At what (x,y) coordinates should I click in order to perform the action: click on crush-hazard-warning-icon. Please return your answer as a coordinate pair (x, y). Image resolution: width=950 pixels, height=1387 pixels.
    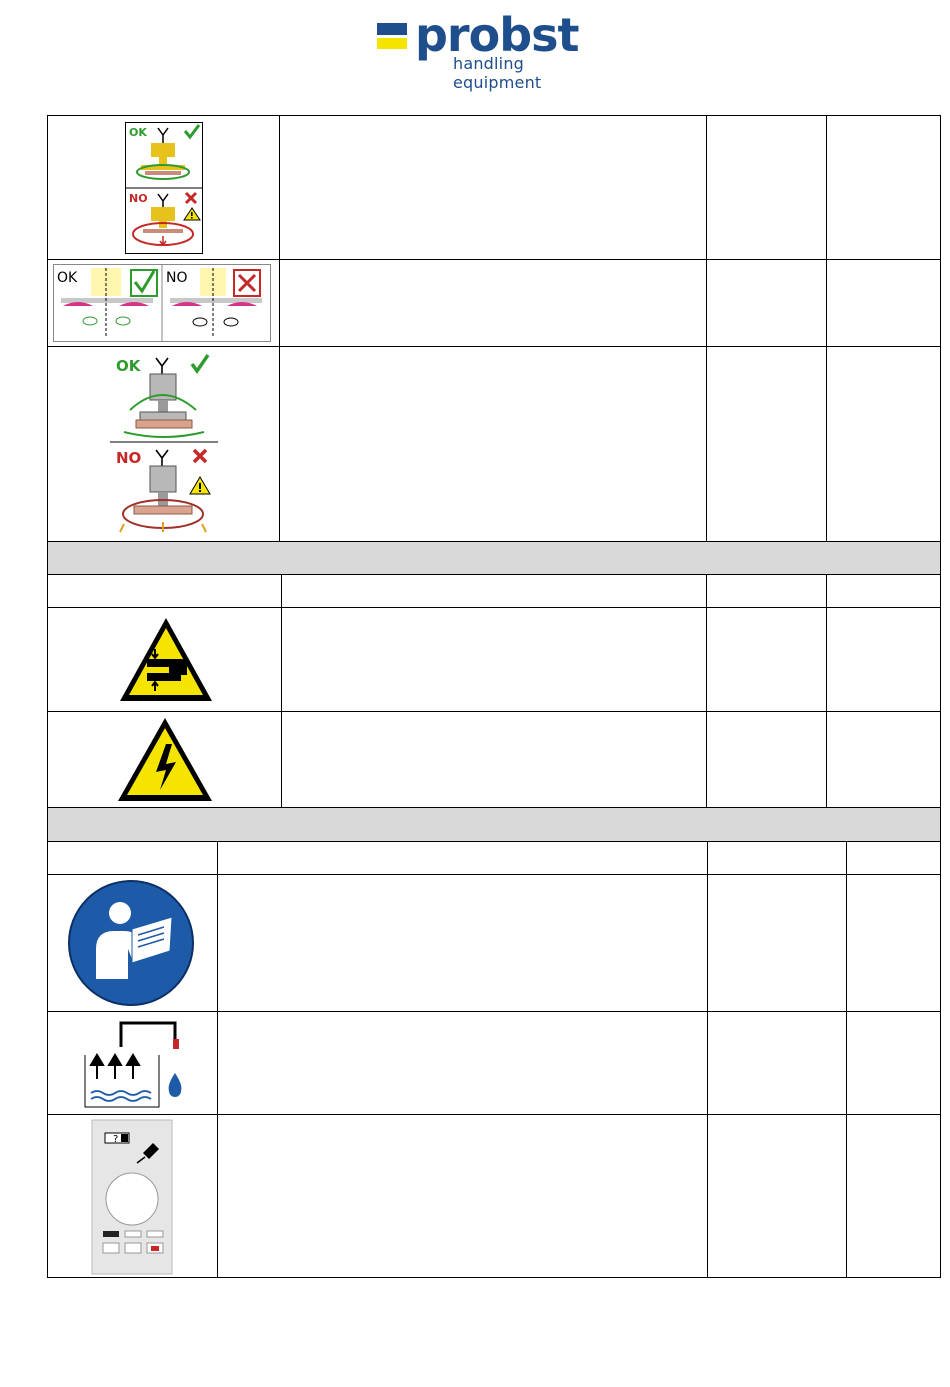
    Looking at the image, I should click on (166, 660).